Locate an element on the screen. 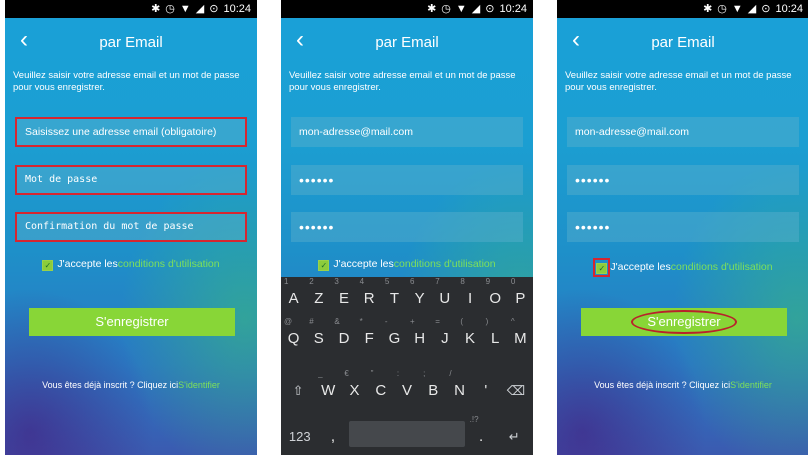 The height and width of the screenshot is (455, 808). key-p: 0P is located at coordinates (520, 296).